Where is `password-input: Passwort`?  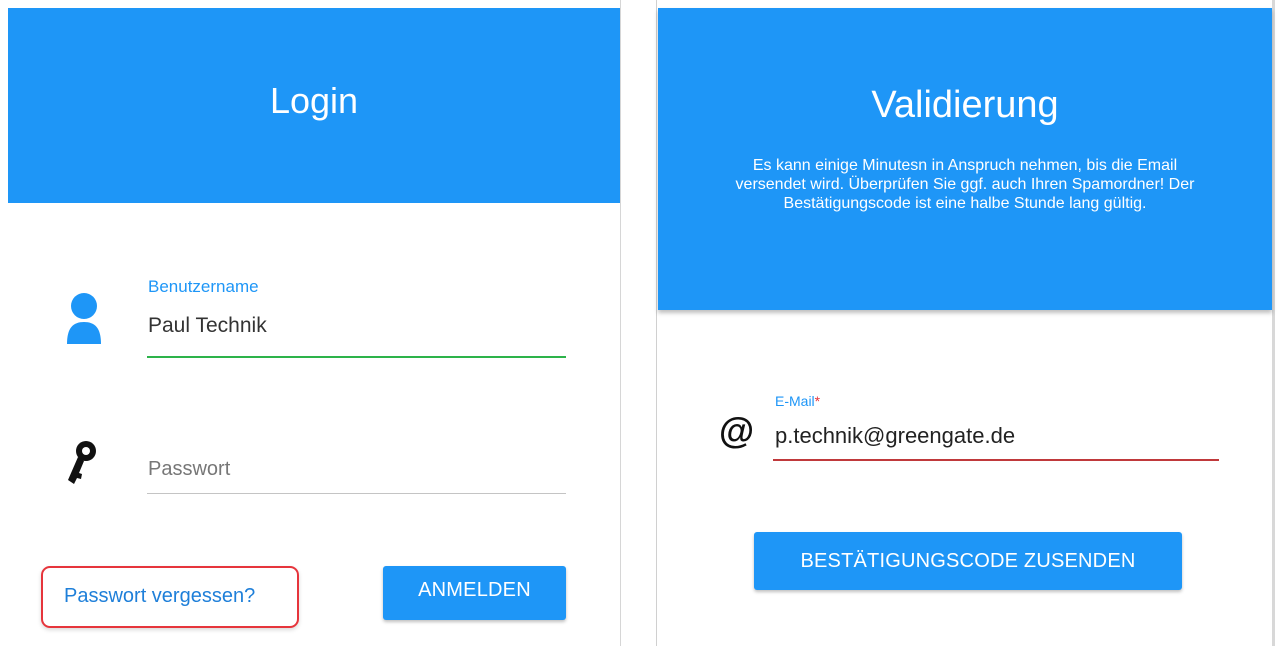
password-input: Passwort is located at coordinates (189, 469).